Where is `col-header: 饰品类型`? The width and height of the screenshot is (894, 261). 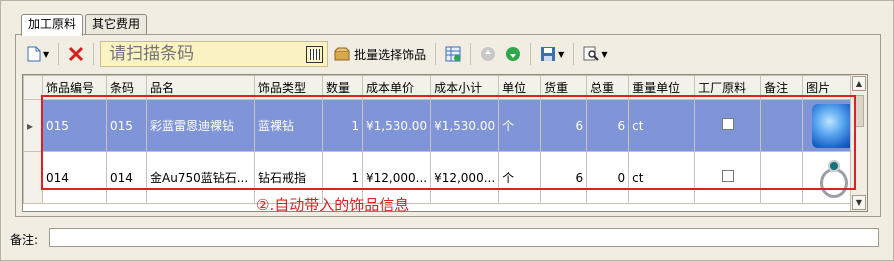
col-header: 饰品类型 is located at coordinates (288, 87).